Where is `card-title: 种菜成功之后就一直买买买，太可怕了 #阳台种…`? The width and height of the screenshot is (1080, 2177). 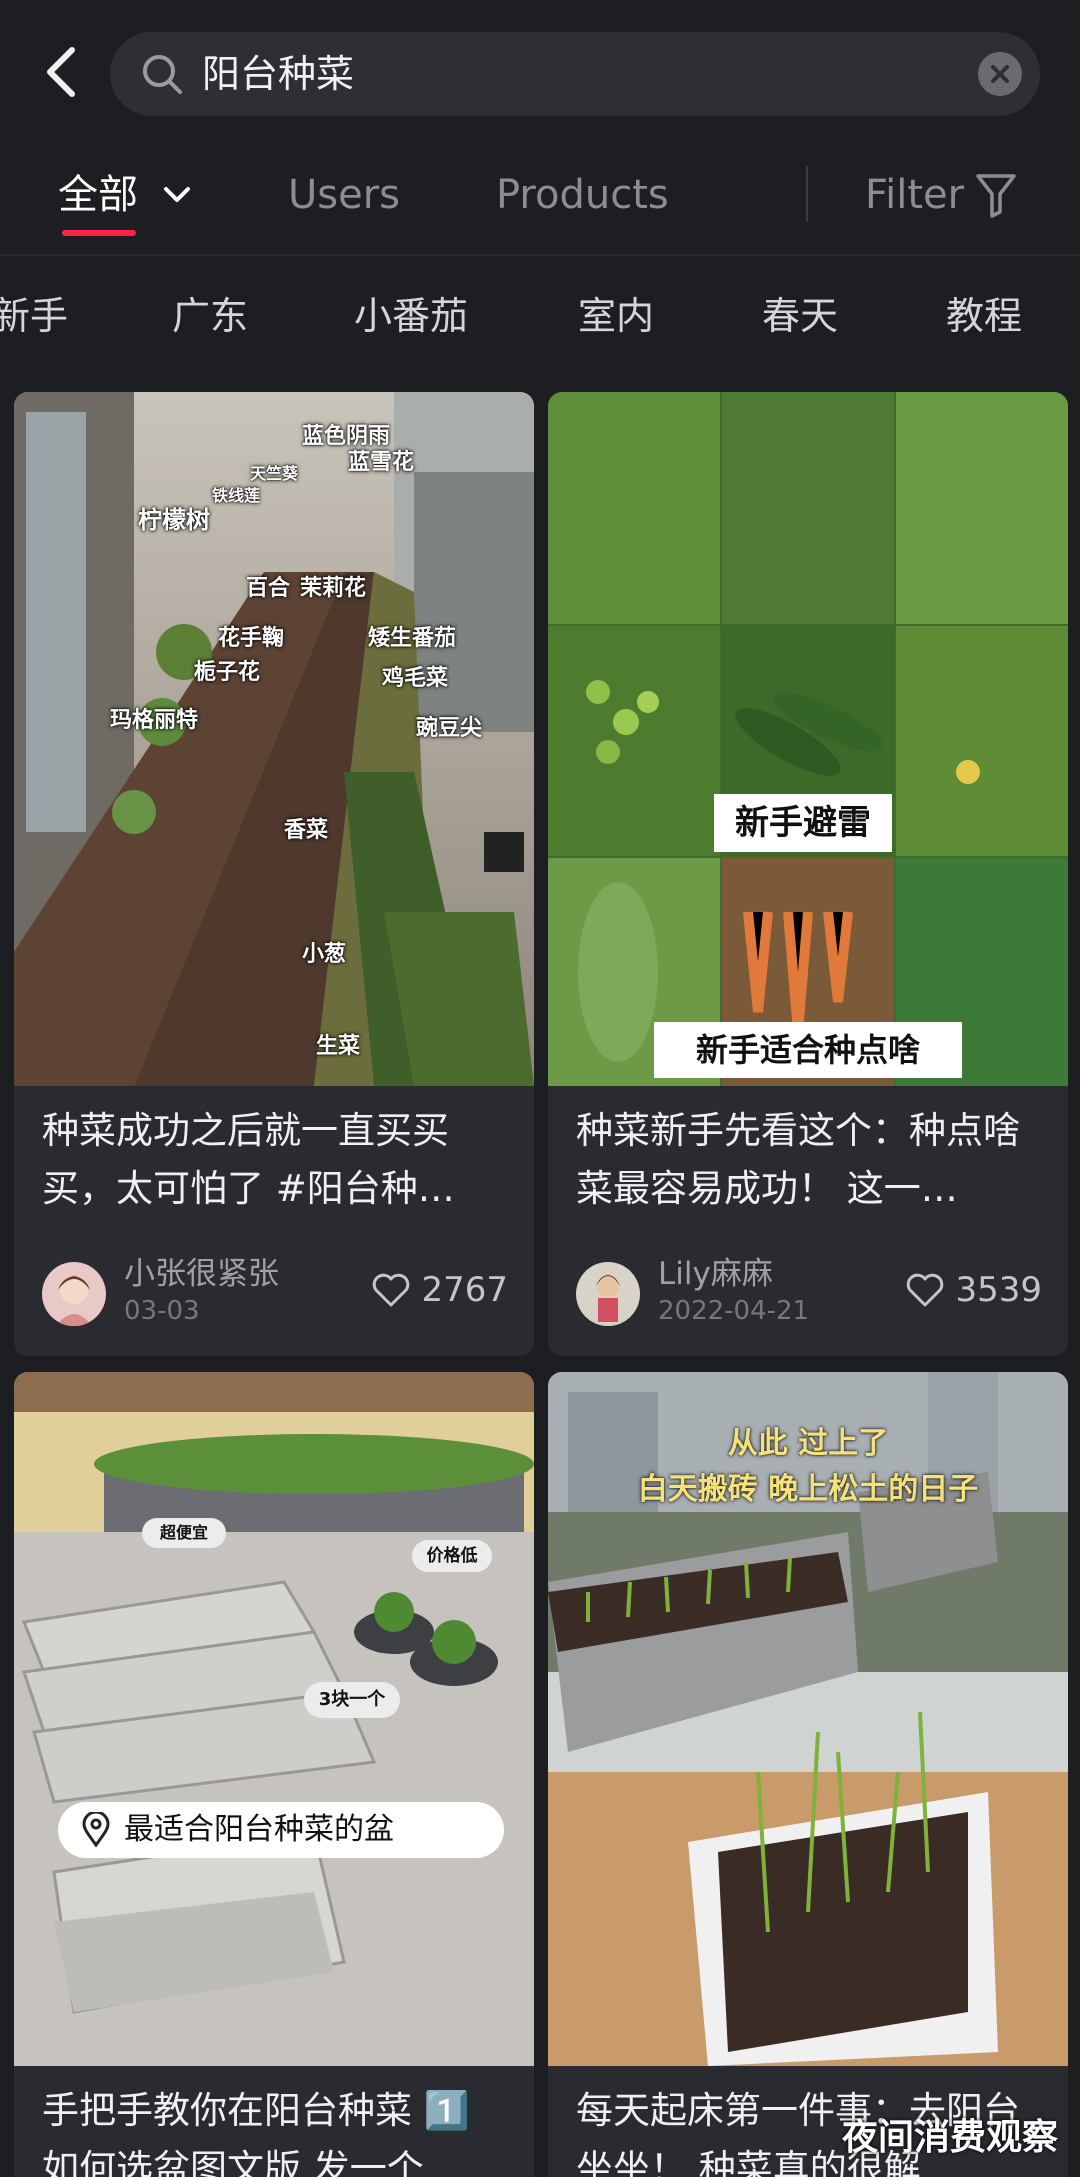
card-title: 种菜成功之后就一直买买买，太可怕了 #阳台种… is located at coordinates (248, 1159).